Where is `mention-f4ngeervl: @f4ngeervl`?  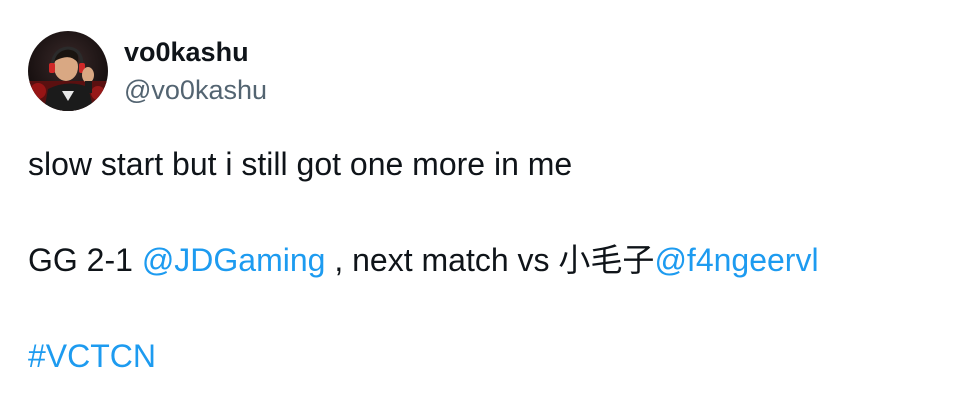
mention-f4ngeervl: @f4ngeervl is located at coordinates (736, 260).